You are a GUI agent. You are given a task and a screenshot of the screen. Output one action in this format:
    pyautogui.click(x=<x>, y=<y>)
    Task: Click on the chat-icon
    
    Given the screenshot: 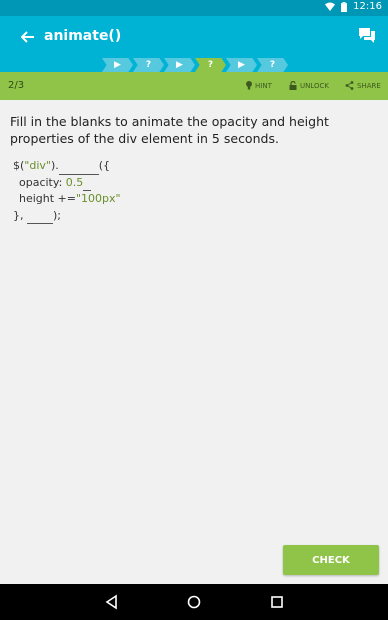 What is the action you would take?
    pyautogui.click(x=367, y=35)
    